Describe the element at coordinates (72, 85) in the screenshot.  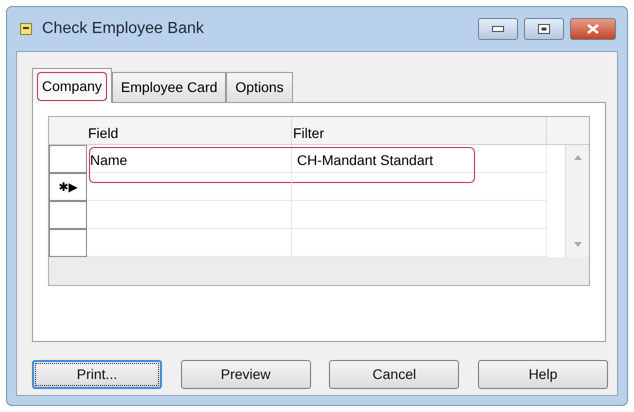
I see `tab: Company` at that location.